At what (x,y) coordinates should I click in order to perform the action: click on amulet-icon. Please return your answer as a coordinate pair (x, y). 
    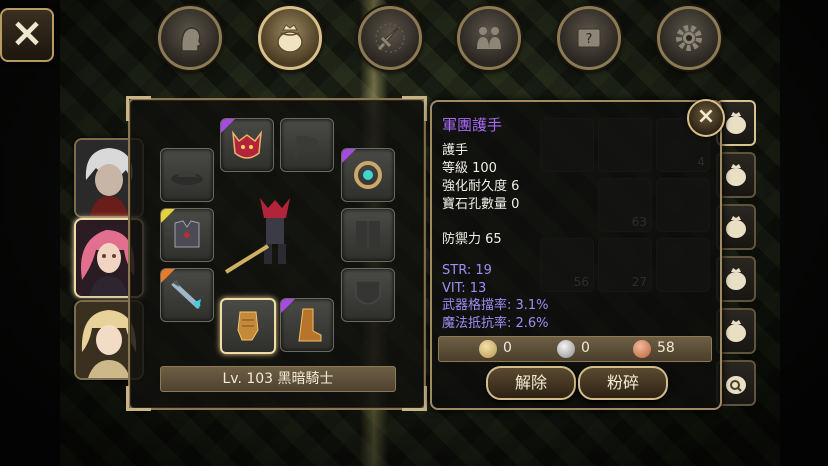
    Looking at the image, I should click on (368, 175).